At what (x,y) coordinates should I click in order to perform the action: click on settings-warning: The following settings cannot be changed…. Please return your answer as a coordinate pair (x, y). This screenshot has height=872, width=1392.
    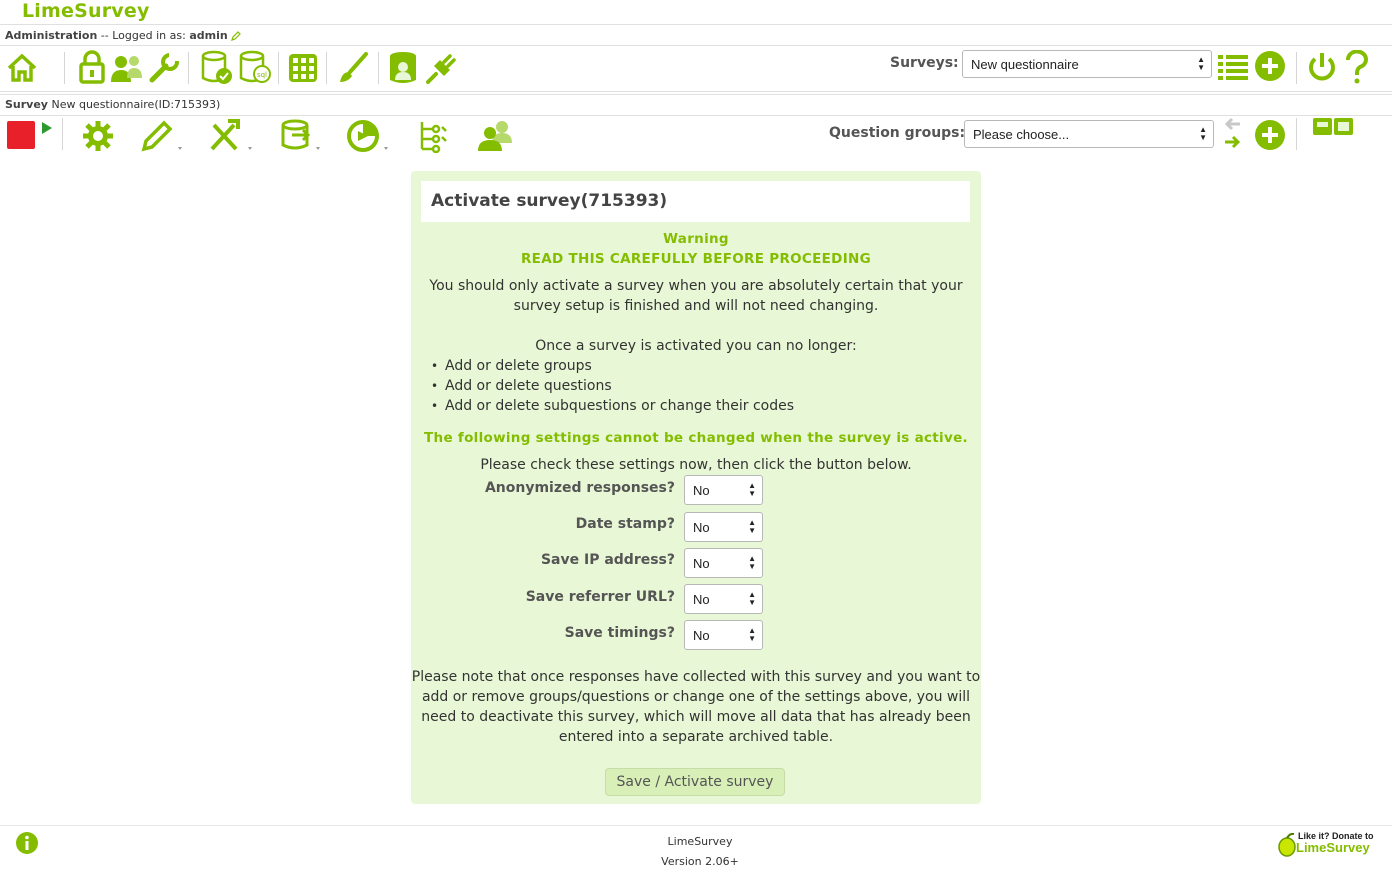
    Looking at the image, I should click on (696, 438).